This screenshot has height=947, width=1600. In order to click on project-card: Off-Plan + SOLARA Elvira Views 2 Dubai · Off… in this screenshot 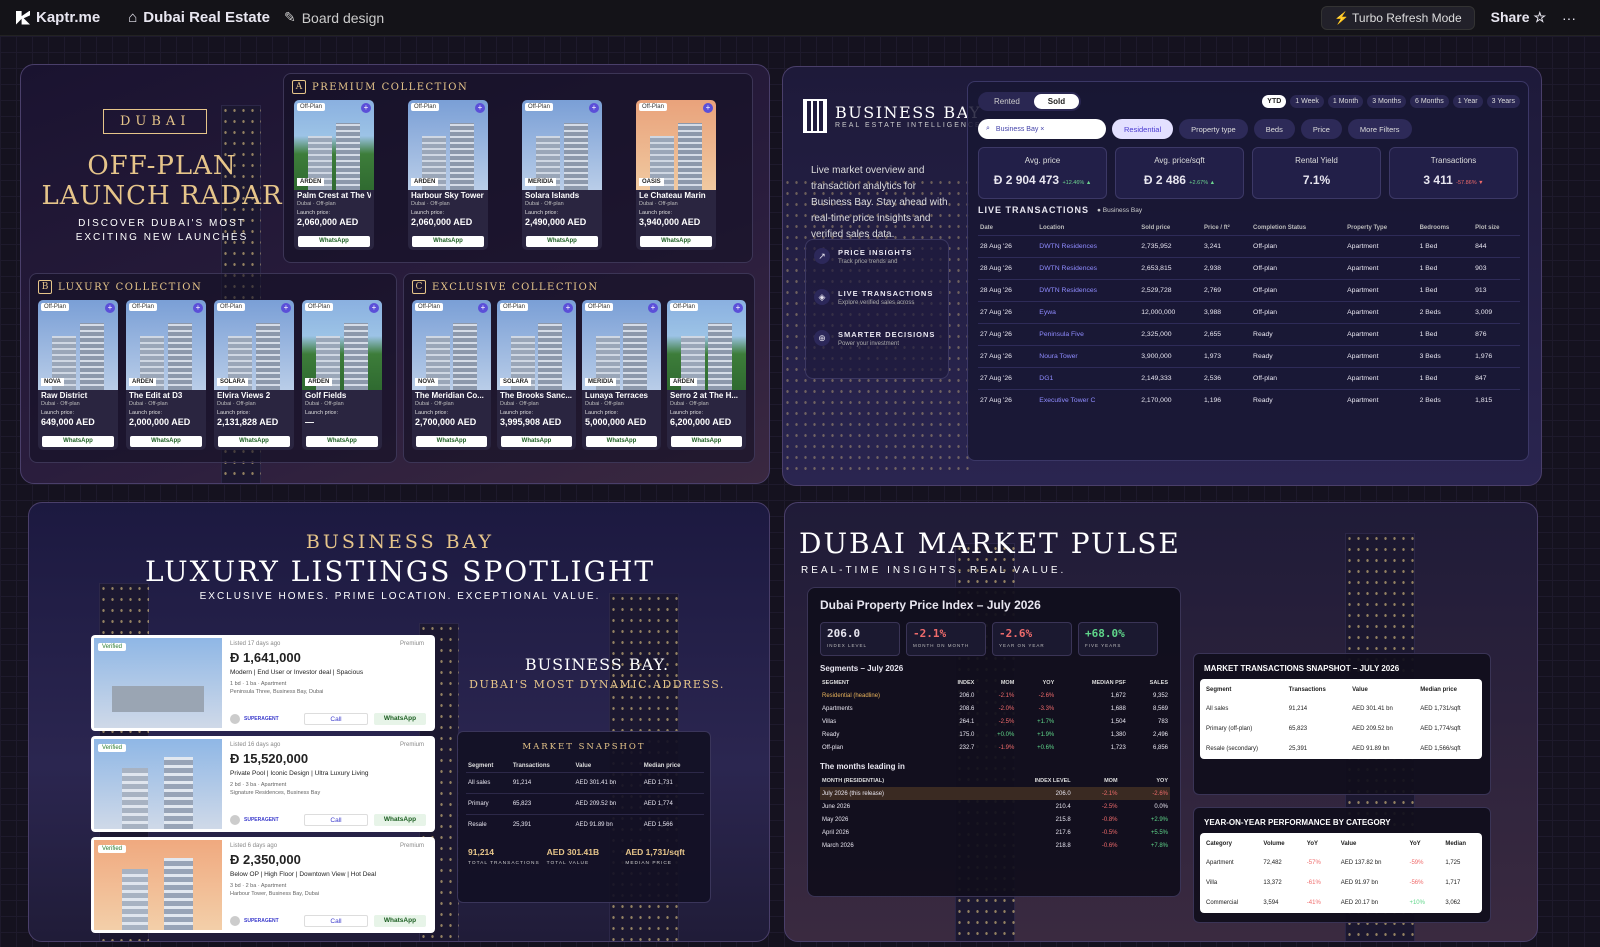, I will do `click(254, 375)`.